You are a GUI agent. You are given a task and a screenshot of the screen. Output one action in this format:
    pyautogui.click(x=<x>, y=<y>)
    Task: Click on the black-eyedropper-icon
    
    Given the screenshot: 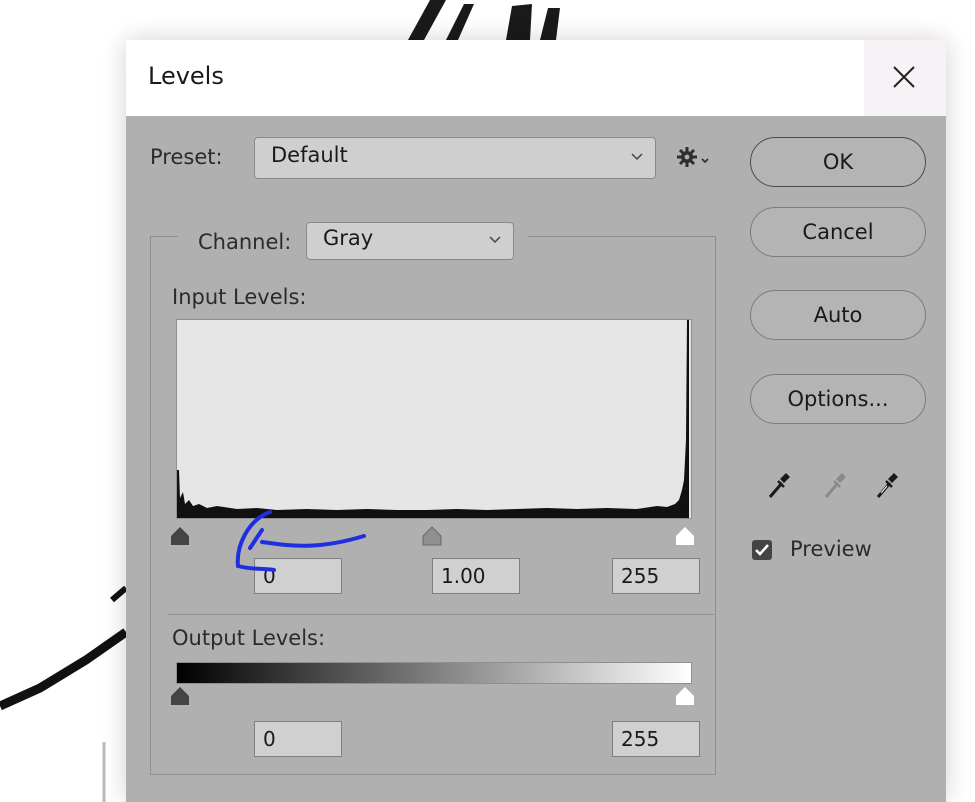 What is the action you would take?
    pyautogui.click(x=779, y=486)
    